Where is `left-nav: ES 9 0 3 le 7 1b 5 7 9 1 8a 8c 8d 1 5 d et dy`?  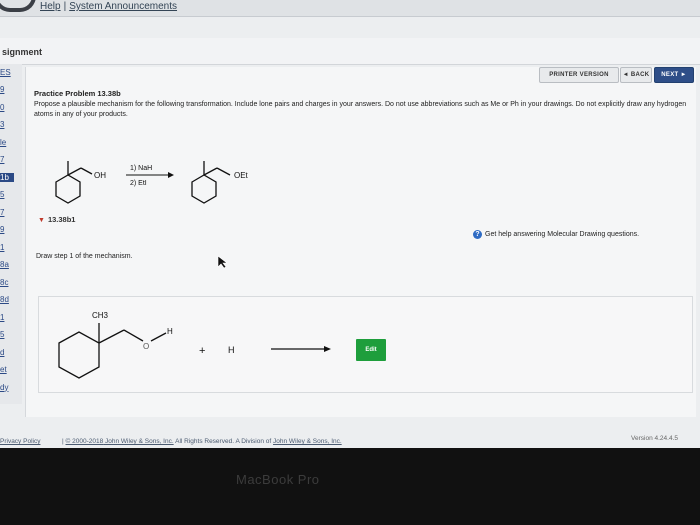 left-nav: ES 9 0 3 le 7 1b 5 7 9 1 8a 8c 8d 1 5 d et dy is located at coordinates (11, 234).